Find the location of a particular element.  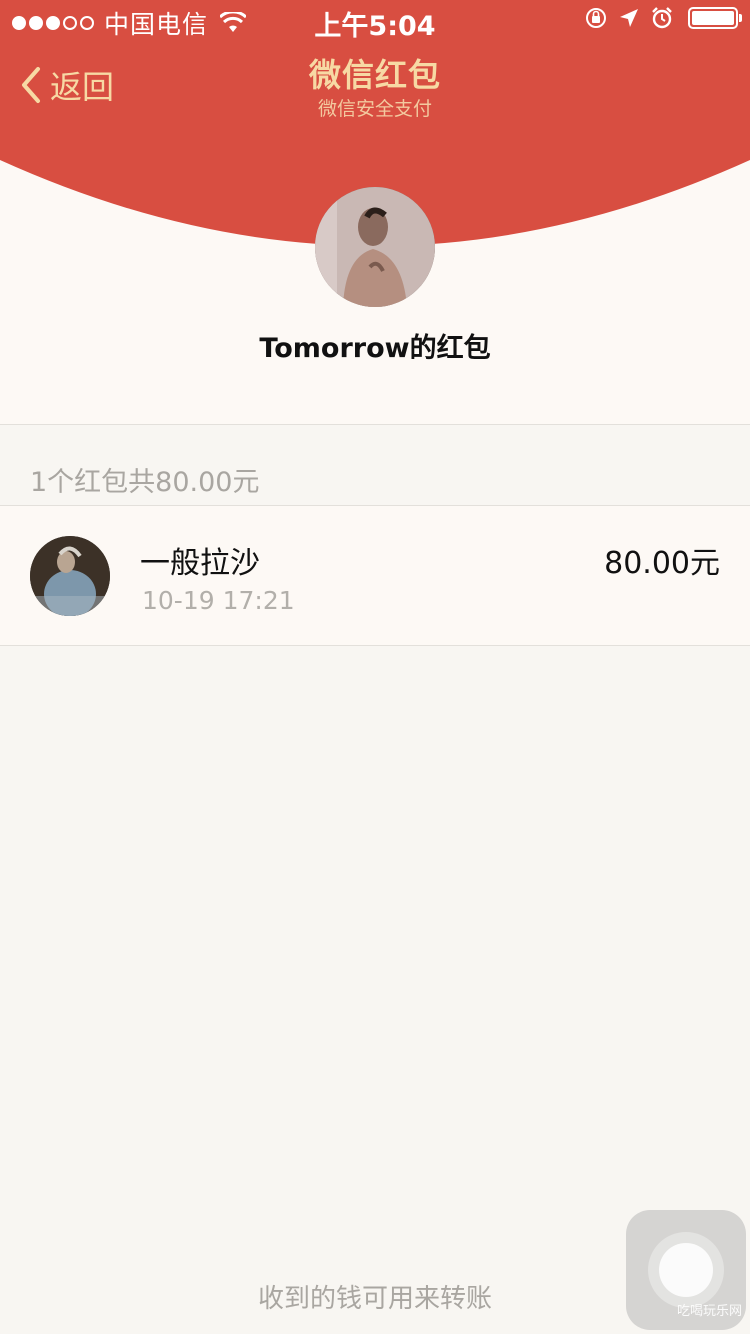

watermark-logo: 吃喝玩乐网 is located at coordinates (709, 1311).